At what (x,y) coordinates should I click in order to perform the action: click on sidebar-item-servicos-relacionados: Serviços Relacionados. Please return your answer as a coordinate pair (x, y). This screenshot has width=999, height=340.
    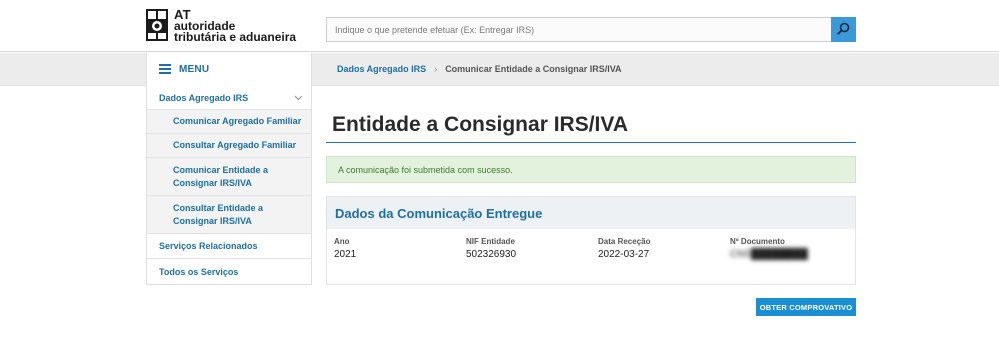
    Looking at the image, I should click on (229, 246).